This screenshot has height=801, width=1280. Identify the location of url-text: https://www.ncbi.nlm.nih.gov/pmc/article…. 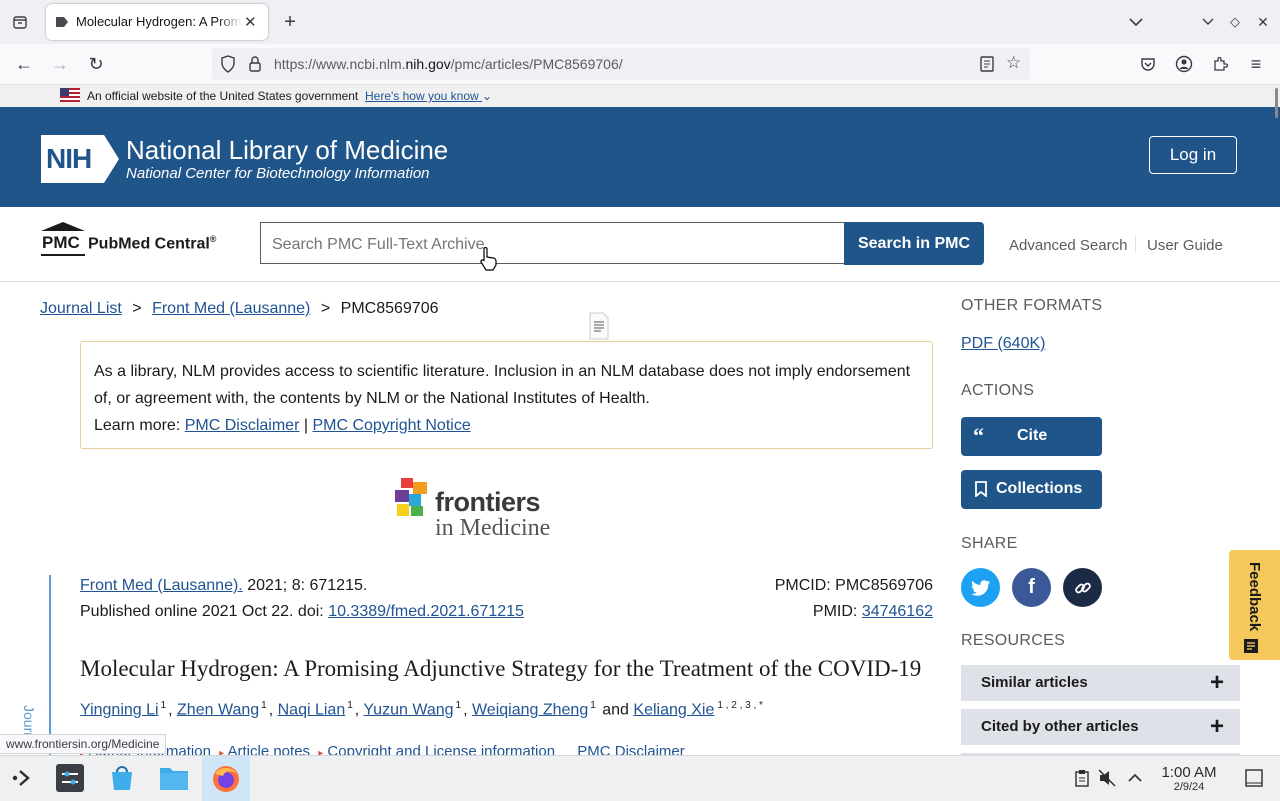
(448, 64).